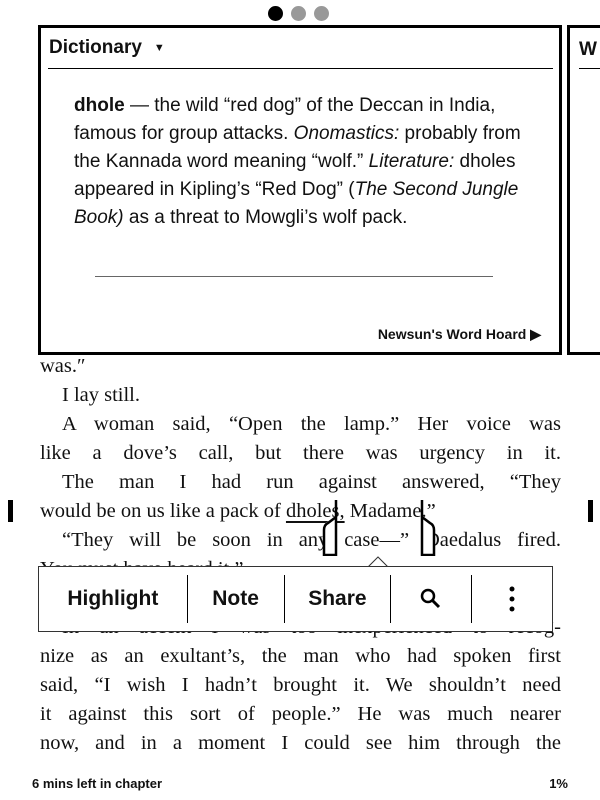 The height and width of the screenshot is (800, 600). Describe the element at coordinates (99, 105) in the screenshot. I see `headword: dhole` at that location.